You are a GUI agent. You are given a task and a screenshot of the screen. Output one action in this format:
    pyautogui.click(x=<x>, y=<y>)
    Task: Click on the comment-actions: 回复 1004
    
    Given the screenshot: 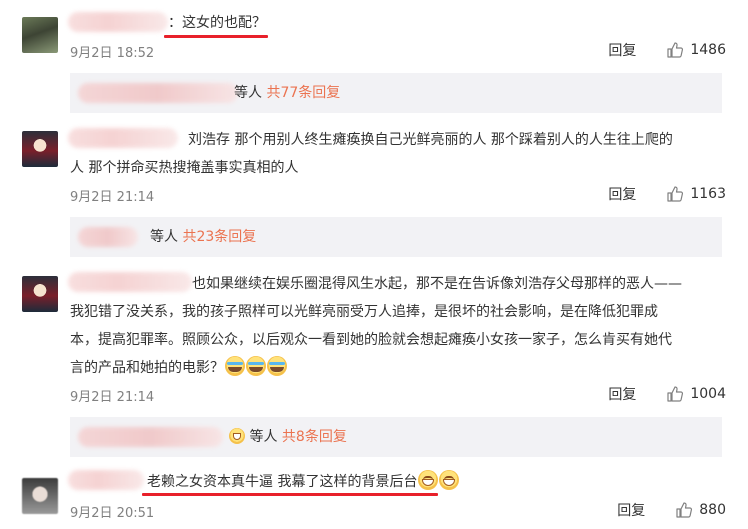 What is the action you would take?
    pyautogui.click(x=667, y=394)
    